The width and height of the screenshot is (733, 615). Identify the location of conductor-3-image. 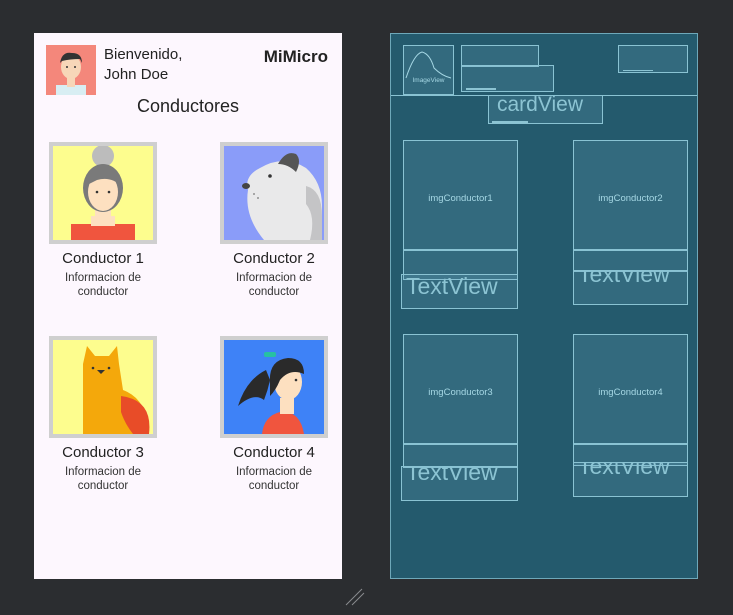
(103, 387).